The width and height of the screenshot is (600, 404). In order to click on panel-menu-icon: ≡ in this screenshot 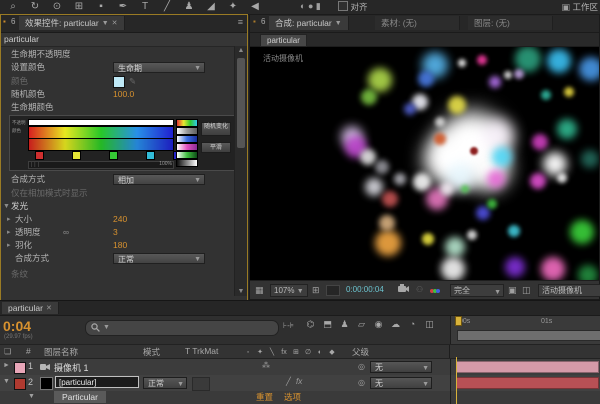, I will do `click(240, 22)`.